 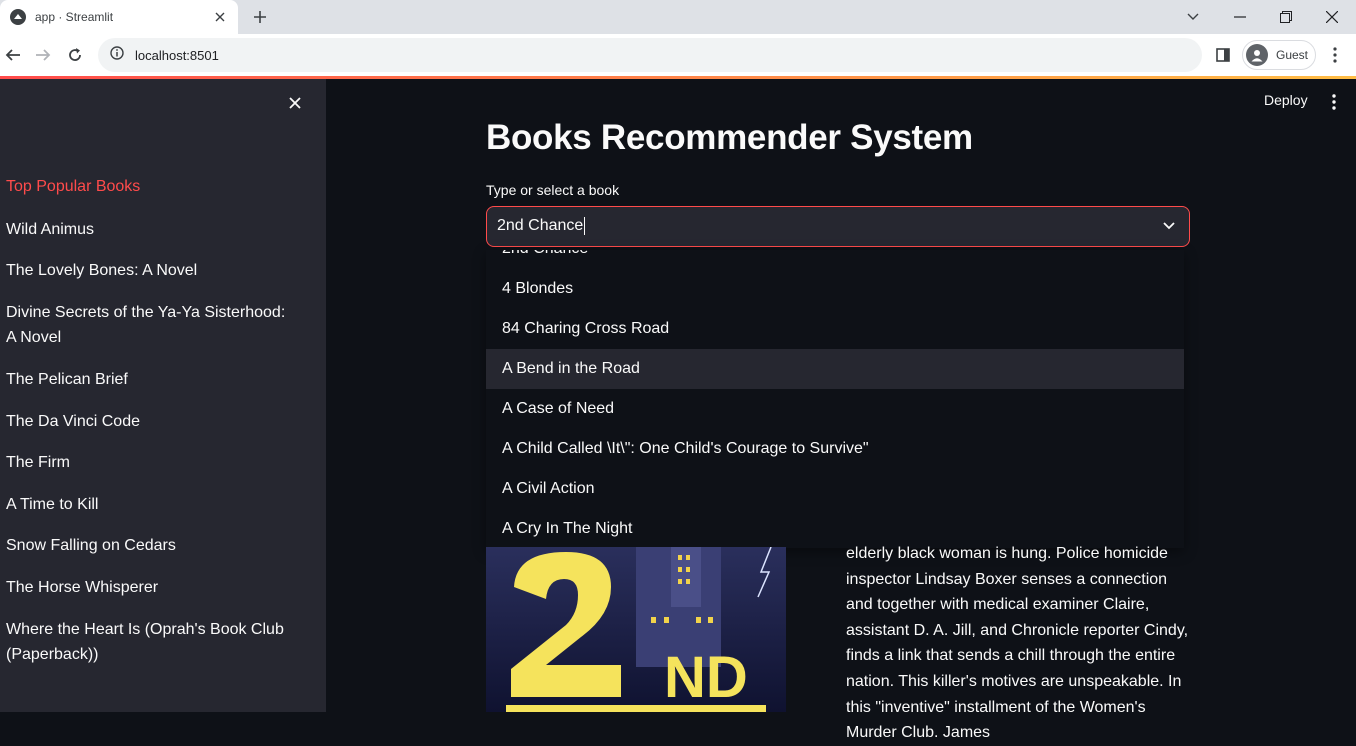 I want to click on book-select-input: 2nd Chance, so click(x=541, y=226).